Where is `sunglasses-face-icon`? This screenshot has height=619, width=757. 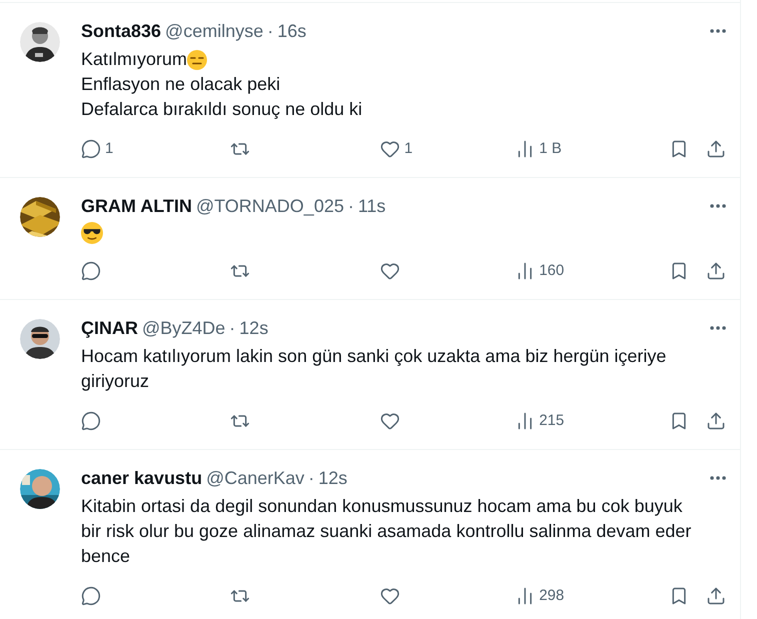
sunglasses-face-icon is located at coordinates (92, 233).